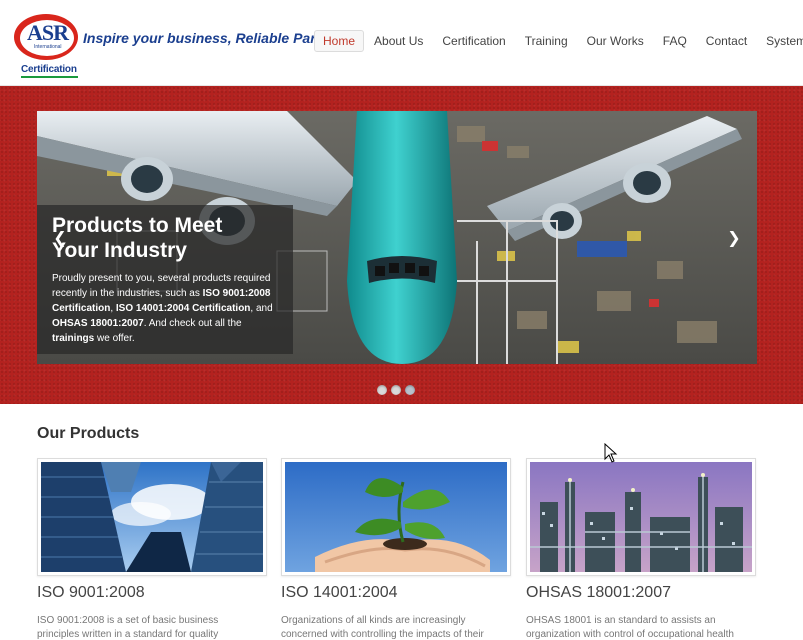  Describe the element at coordinates (615, 41) in the screenshot. I see `nav-our-works: Our Works` at that location.